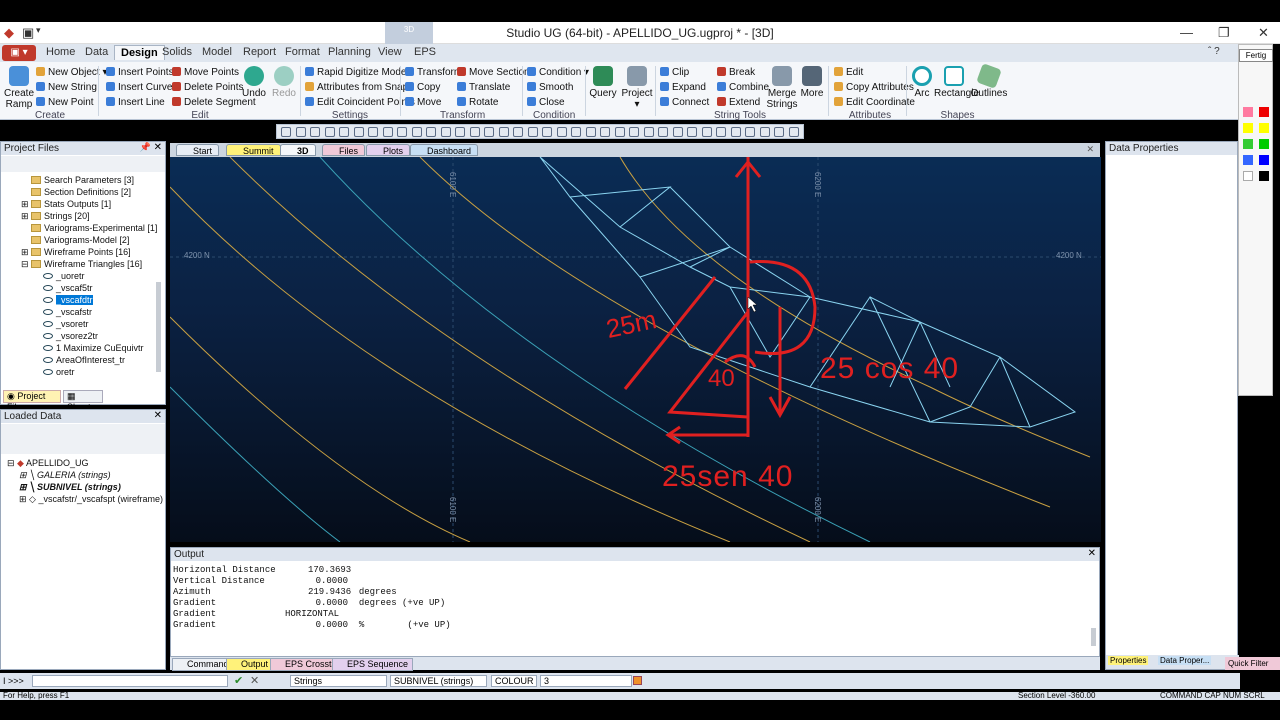 Image resolution: width=1280 pixels, height=720 pixels. I want to click on close-icon: ✕, so click(1263, 33).